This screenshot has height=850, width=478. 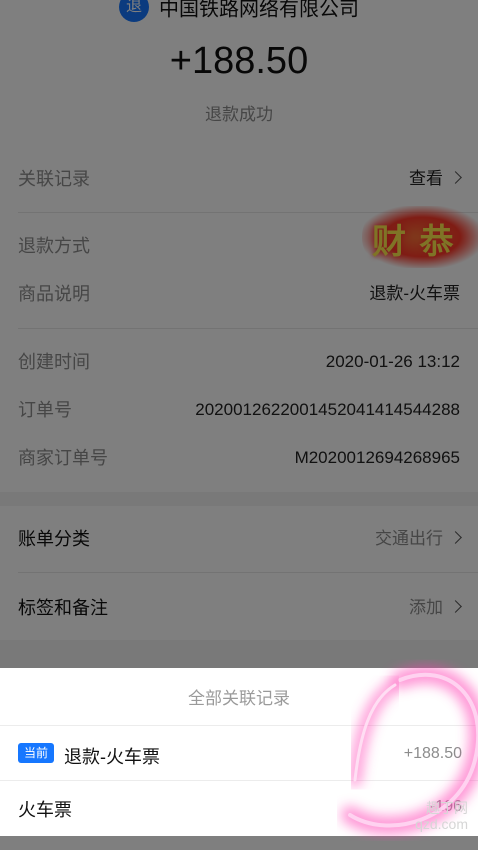 I want to click on site-watermark: 趣丁网 qzd.com, so click(x=441, y=816).